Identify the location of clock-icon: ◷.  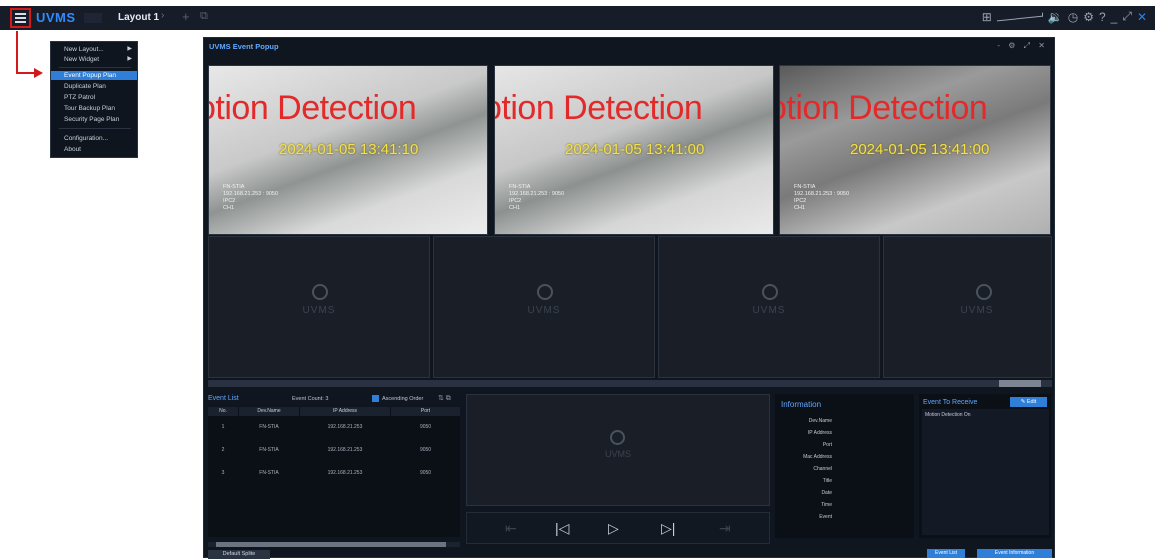
(1073, 17).